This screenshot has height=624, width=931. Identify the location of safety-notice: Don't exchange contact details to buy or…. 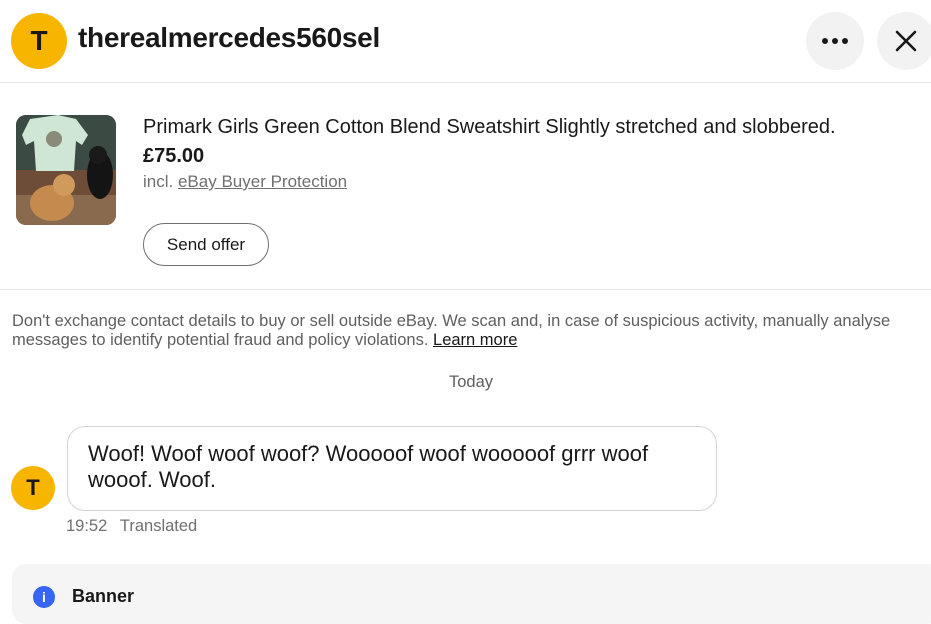
(462, 331).